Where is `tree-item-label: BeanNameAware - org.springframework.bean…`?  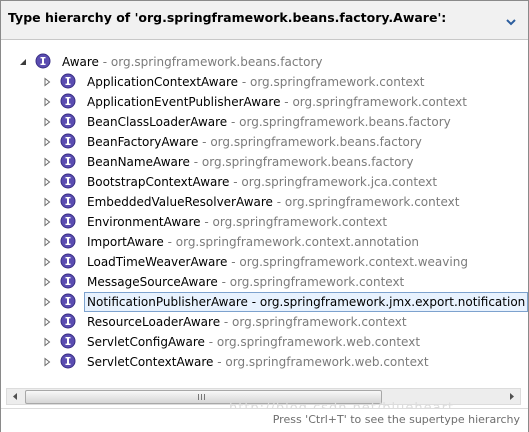 tree-item-label: BeanNameAware - org.springframework.bean… is located at coordinates (250, 162).